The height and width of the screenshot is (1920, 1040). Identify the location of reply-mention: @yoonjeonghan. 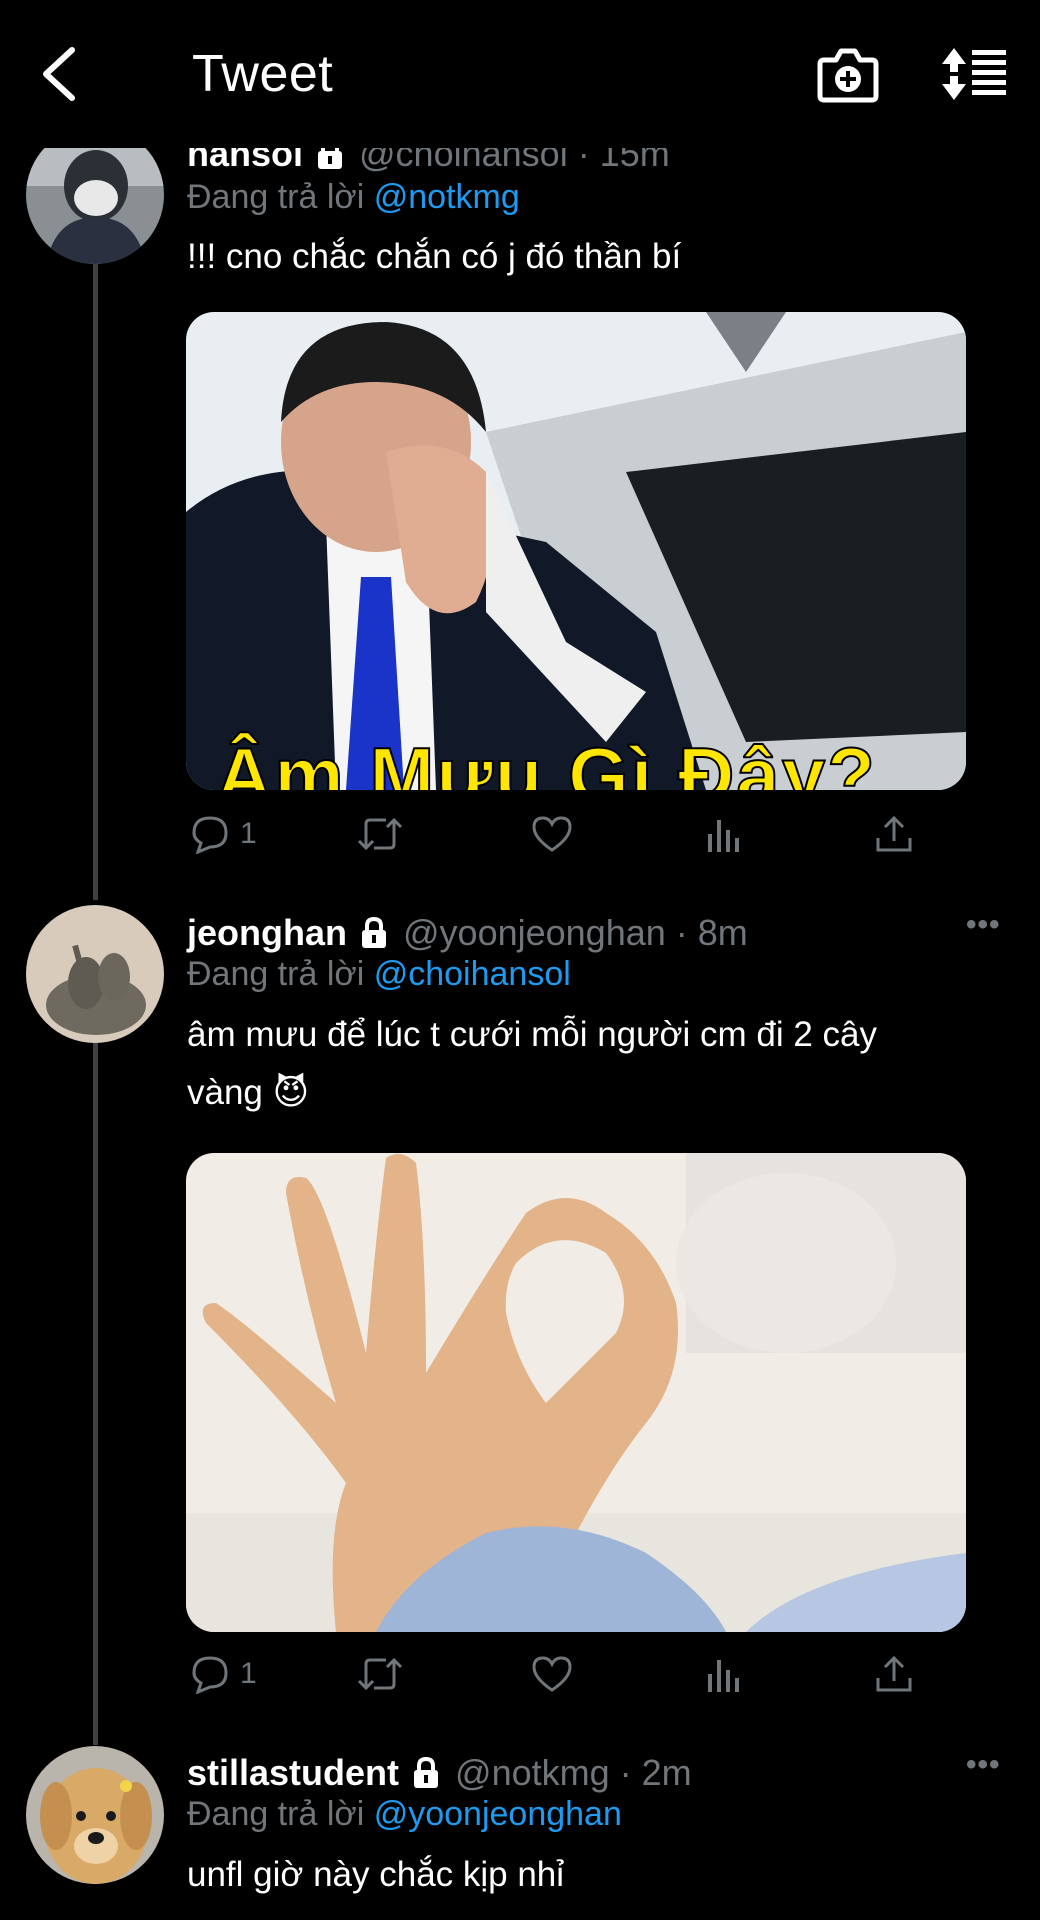
(498, 1814).